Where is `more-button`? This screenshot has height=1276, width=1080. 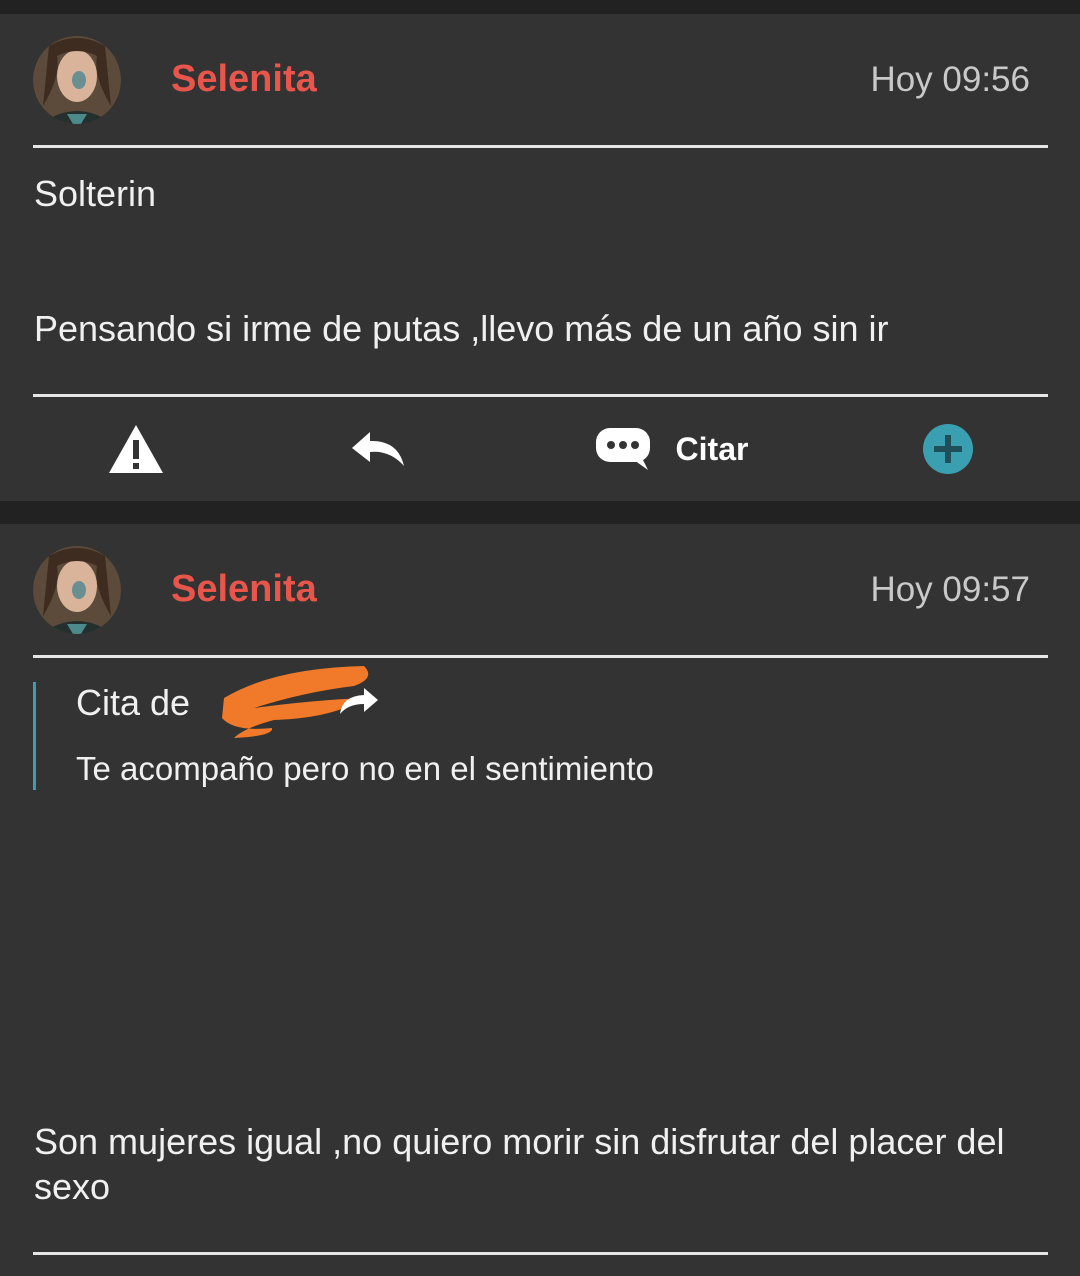 more-button is located at coordinates (948, 449).